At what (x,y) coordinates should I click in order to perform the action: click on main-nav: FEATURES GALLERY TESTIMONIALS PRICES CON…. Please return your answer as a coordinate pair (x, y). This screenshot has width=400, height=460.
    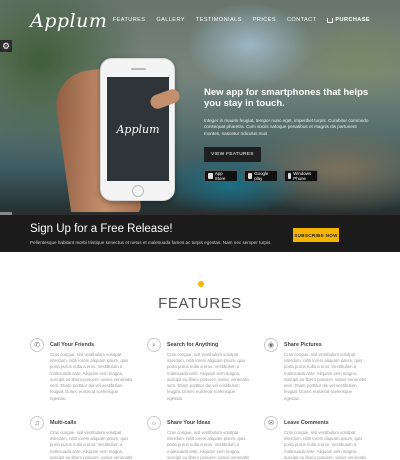
    Looking at the image, I should click on (241, 20).